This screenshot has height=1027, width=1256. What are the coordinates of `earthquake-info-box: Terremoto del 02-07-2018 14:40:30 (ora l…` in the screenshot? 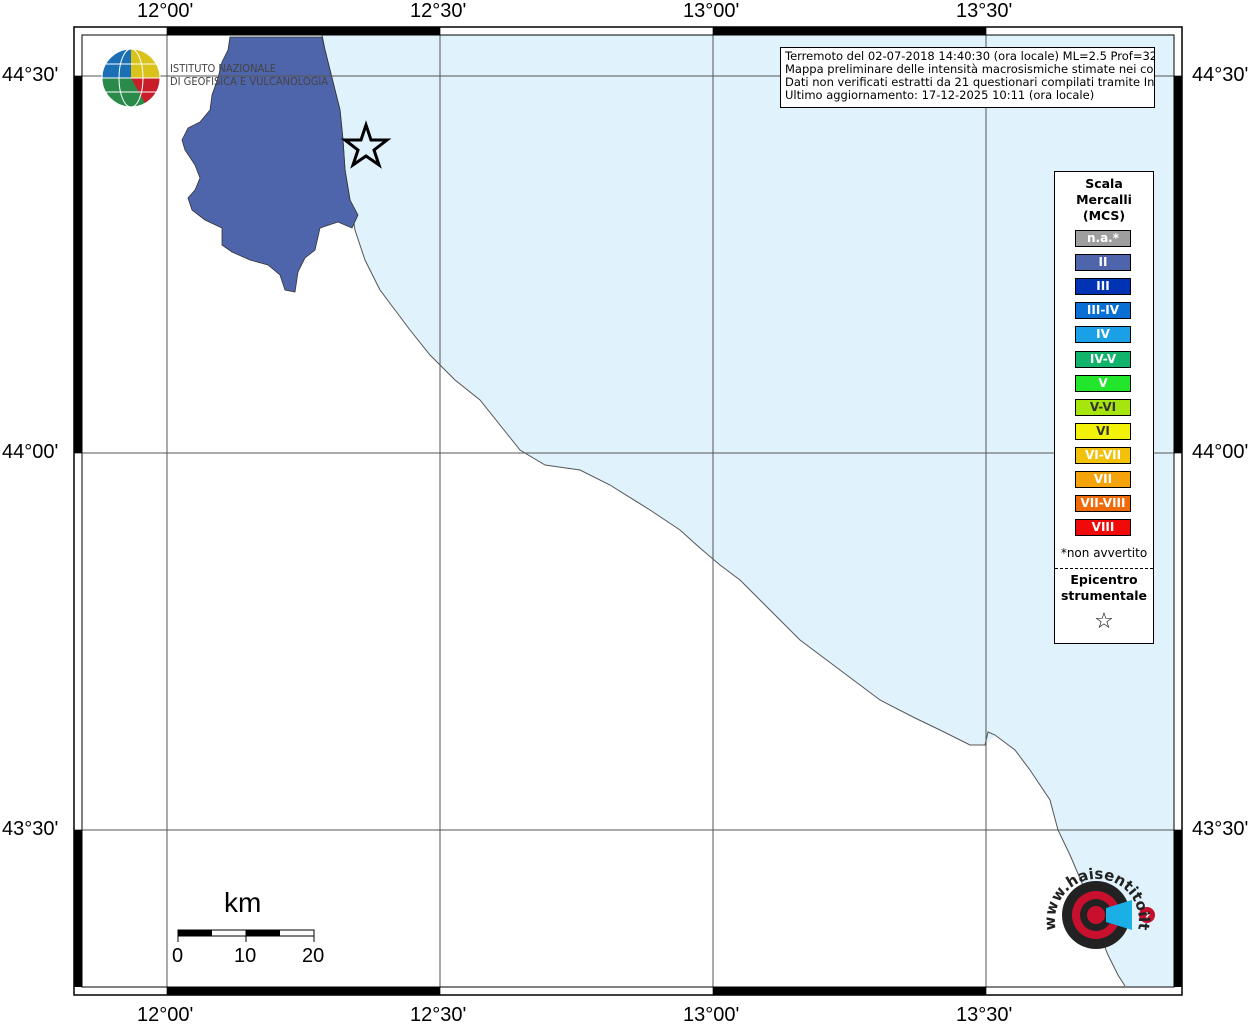 It's located at (967, 77).